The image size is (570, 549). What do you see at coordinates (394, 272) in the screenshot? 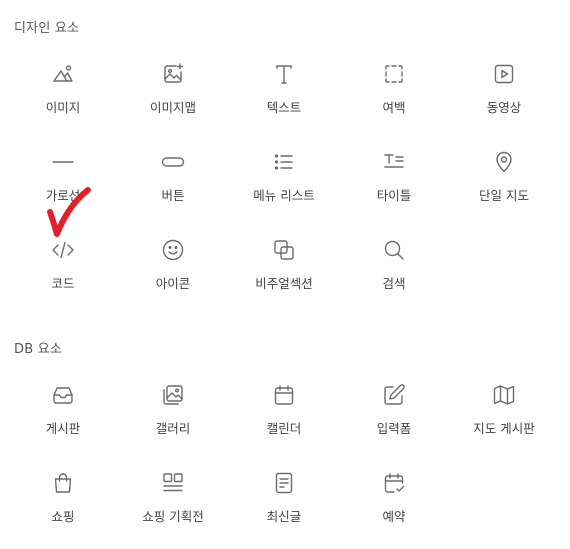
I see `element-search: 검색` at bounding box center [394, 272].